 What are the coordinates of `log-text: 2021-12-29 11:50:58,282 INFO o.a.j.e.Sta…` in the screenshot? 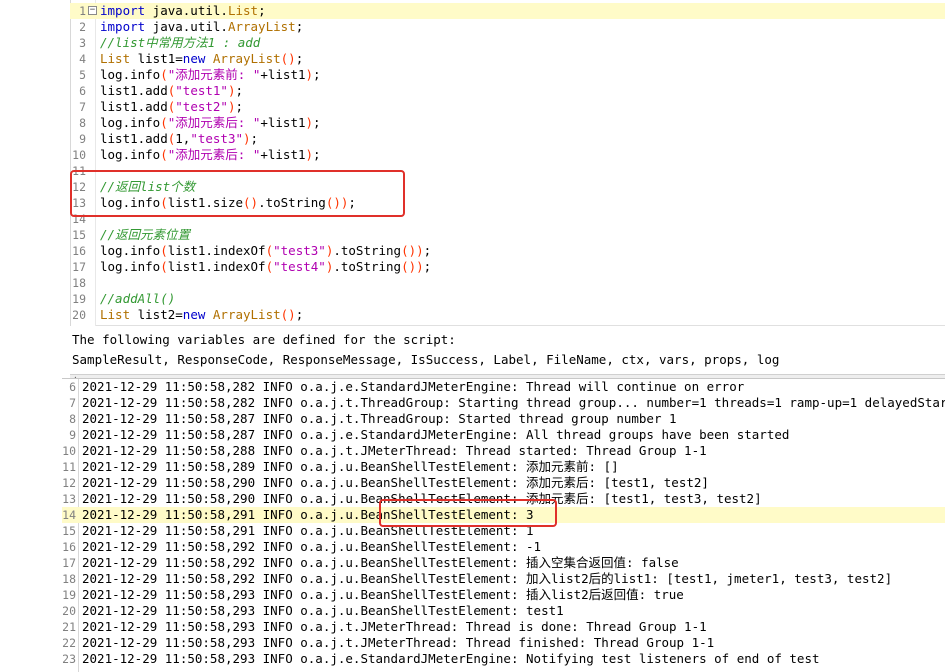 It's located at (413, 386).